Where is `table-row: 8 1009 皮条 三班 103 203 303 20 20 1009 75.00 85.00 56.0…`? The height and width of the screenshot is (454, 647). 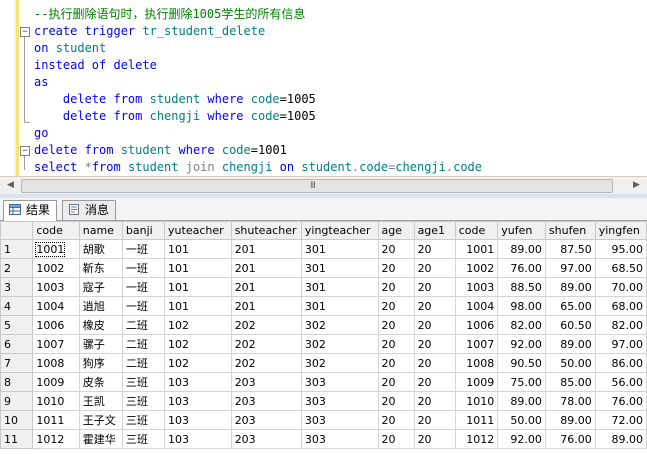 table-row: 8 1009 皮条 三班 103 203 303 20 20 1009 75.00 85.00 56.0… is located at coordinates (323, 382).